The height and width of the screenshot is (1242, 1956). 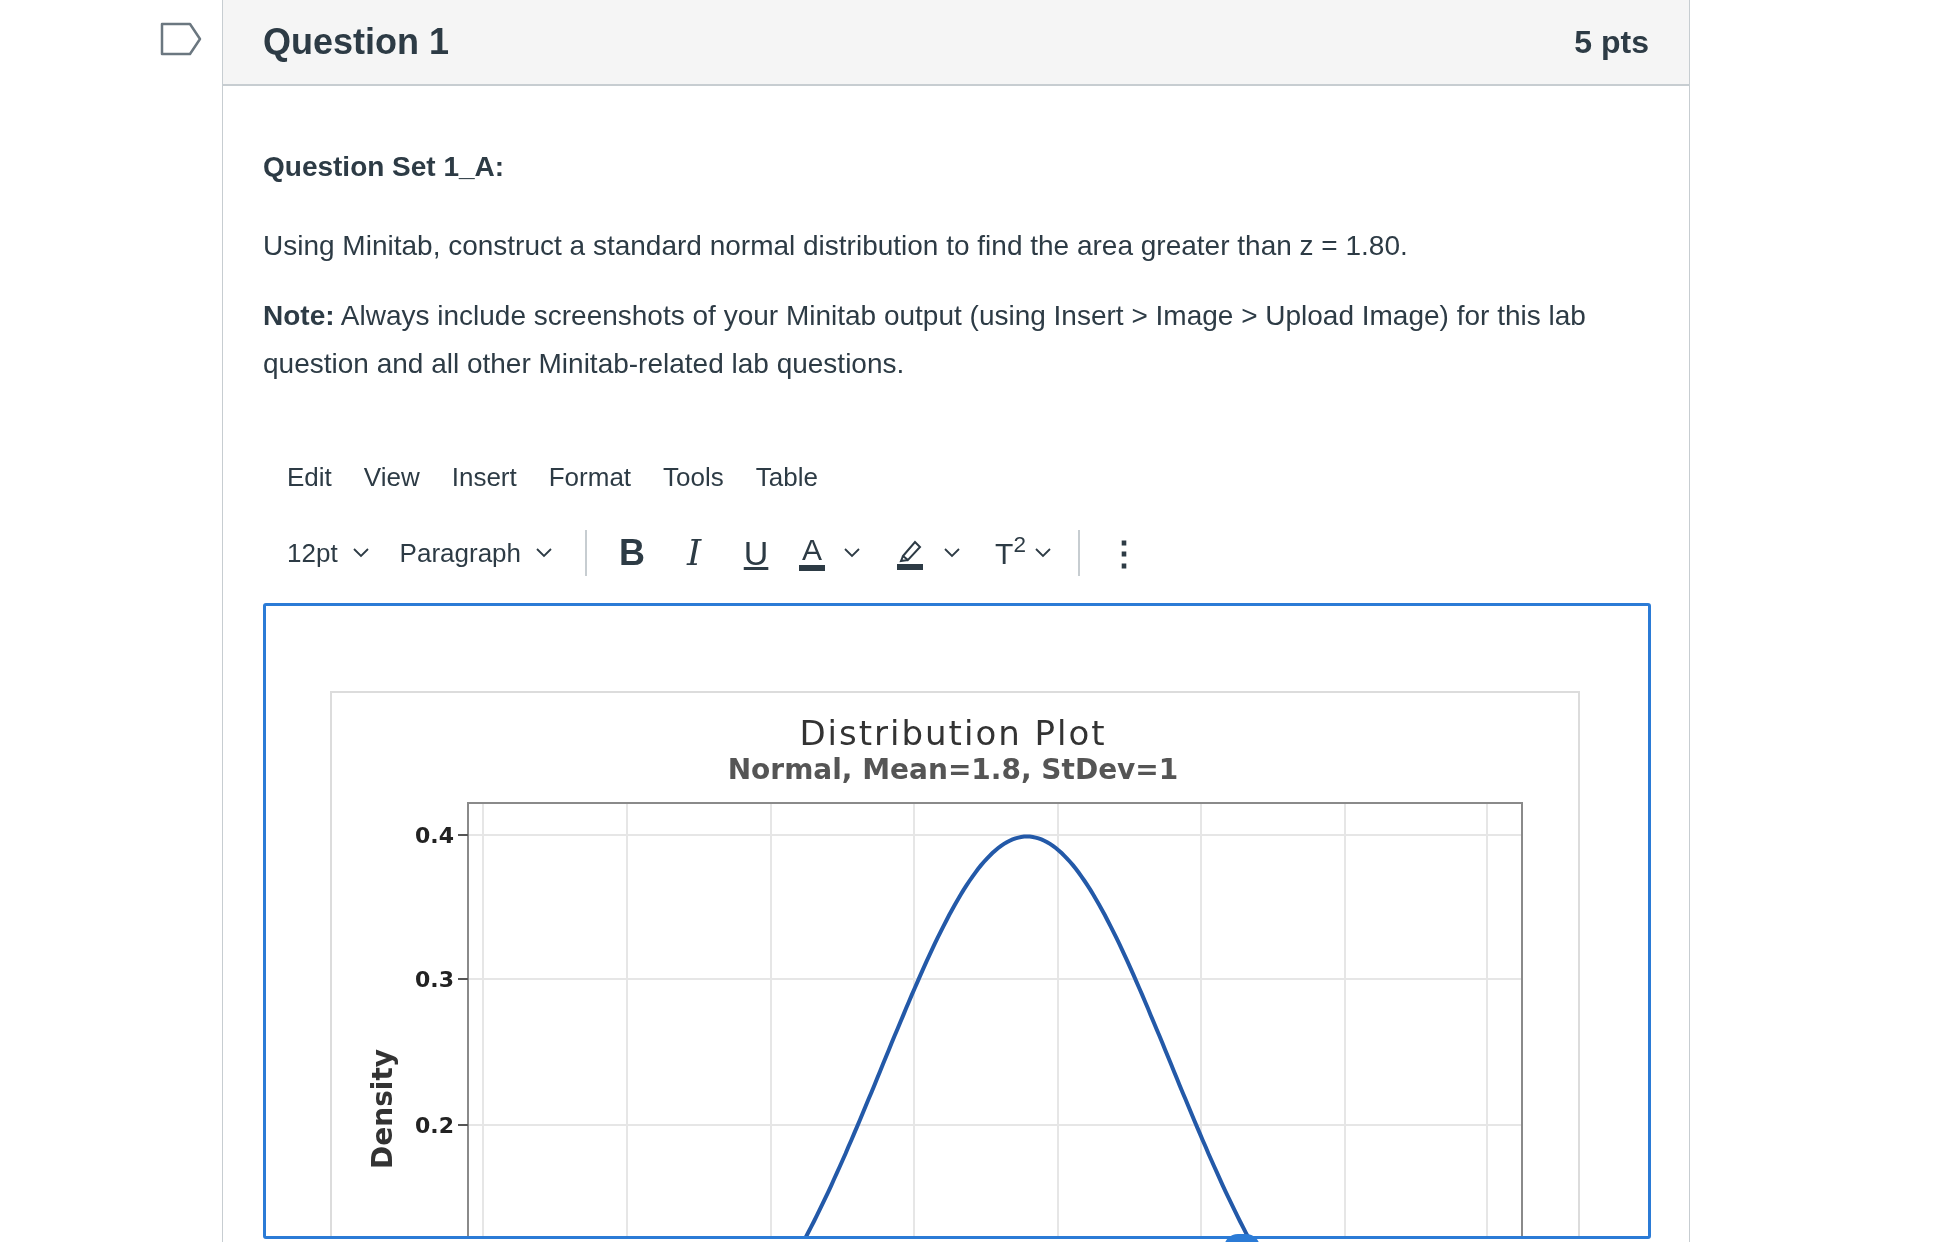 I want to click on question-text: Note: Always include screenshots of your Minitab output (using Insert > Image > Upload Image) for this lab question and all other Minitab-related lab questions., so click(x=925, y=340).